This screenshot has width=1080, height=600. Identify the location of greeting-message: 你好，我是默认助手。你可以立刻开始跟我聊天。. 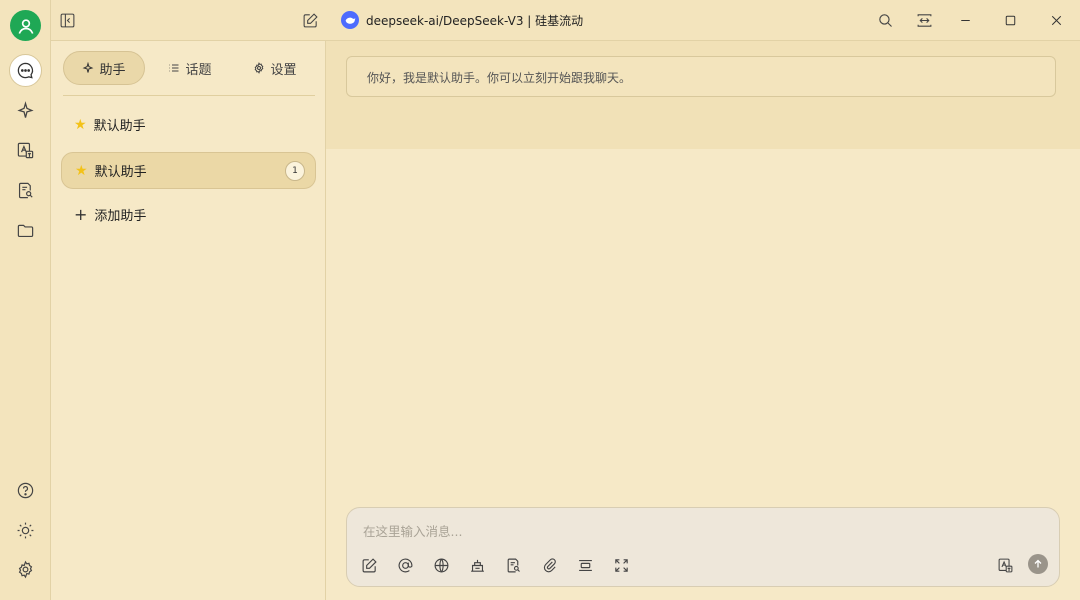
(701, 76).